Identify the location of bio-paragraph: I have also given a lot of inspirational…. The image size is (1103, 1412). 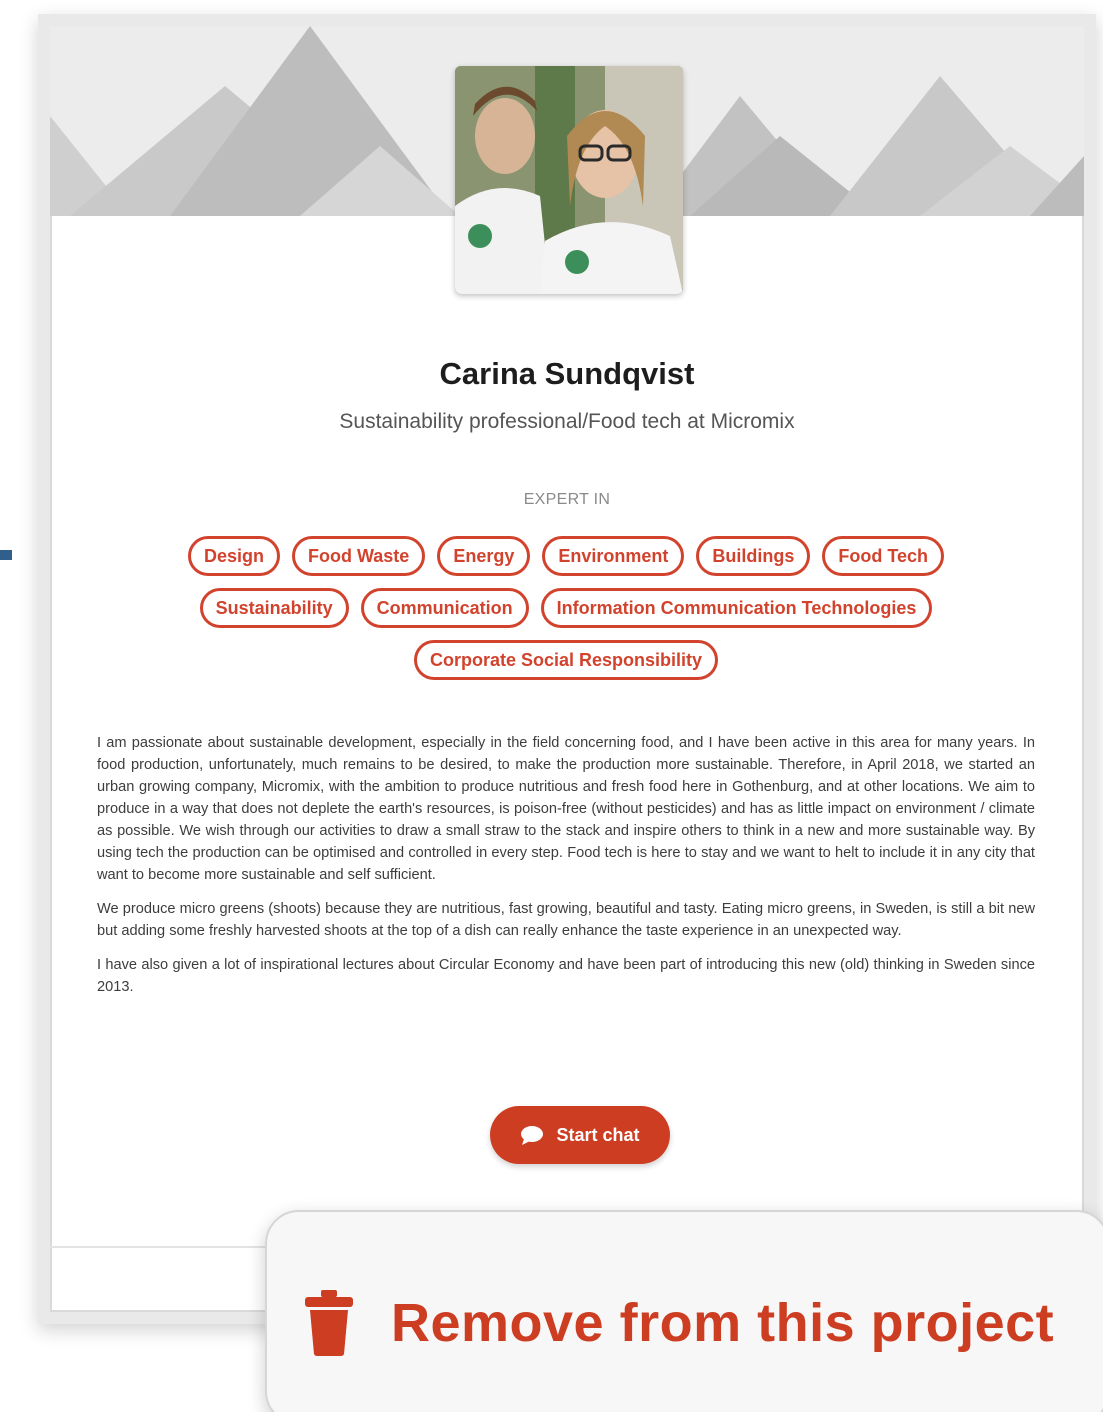
(566, 976).